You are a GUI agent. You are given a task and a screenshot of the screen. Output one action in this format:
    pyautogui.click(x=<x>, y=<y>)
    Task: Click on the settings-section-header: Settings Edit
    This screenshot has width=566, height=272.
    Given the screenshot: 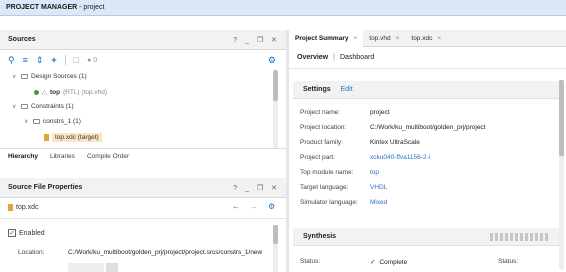 What is the action you would take?
    pyautogui.click(x=427, y=90)
    